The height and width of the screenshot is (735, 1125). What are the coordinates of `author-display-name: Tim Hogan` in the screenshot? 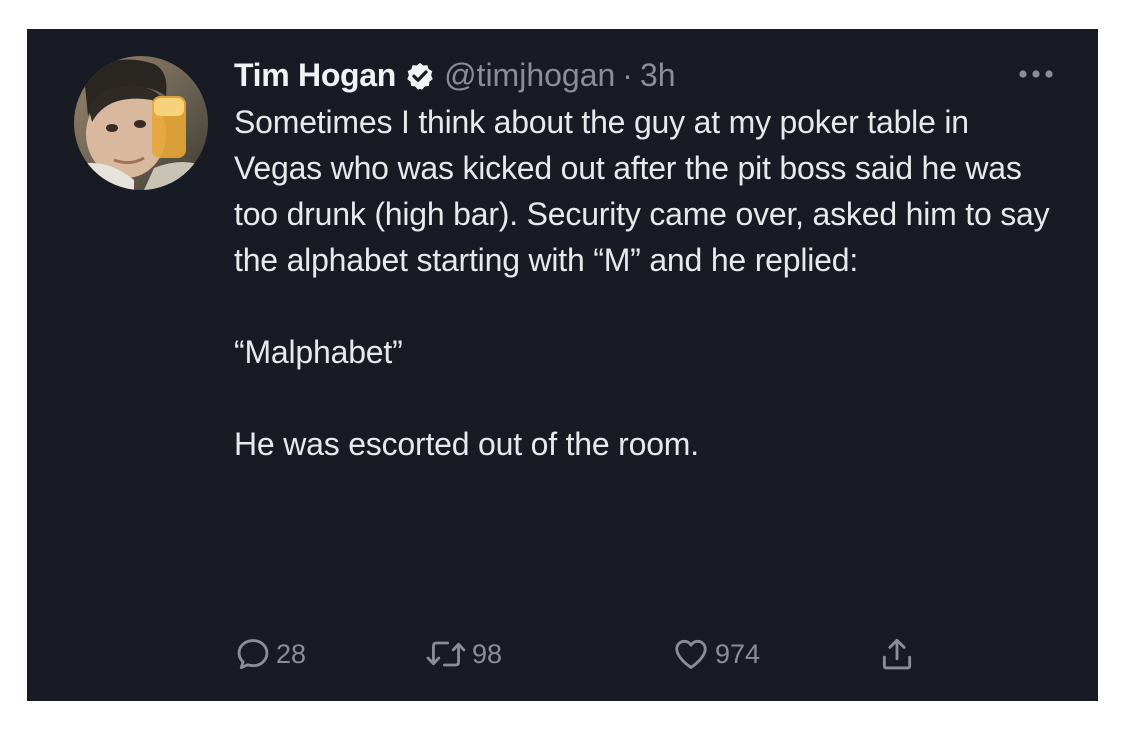 It's located at (315, 75).